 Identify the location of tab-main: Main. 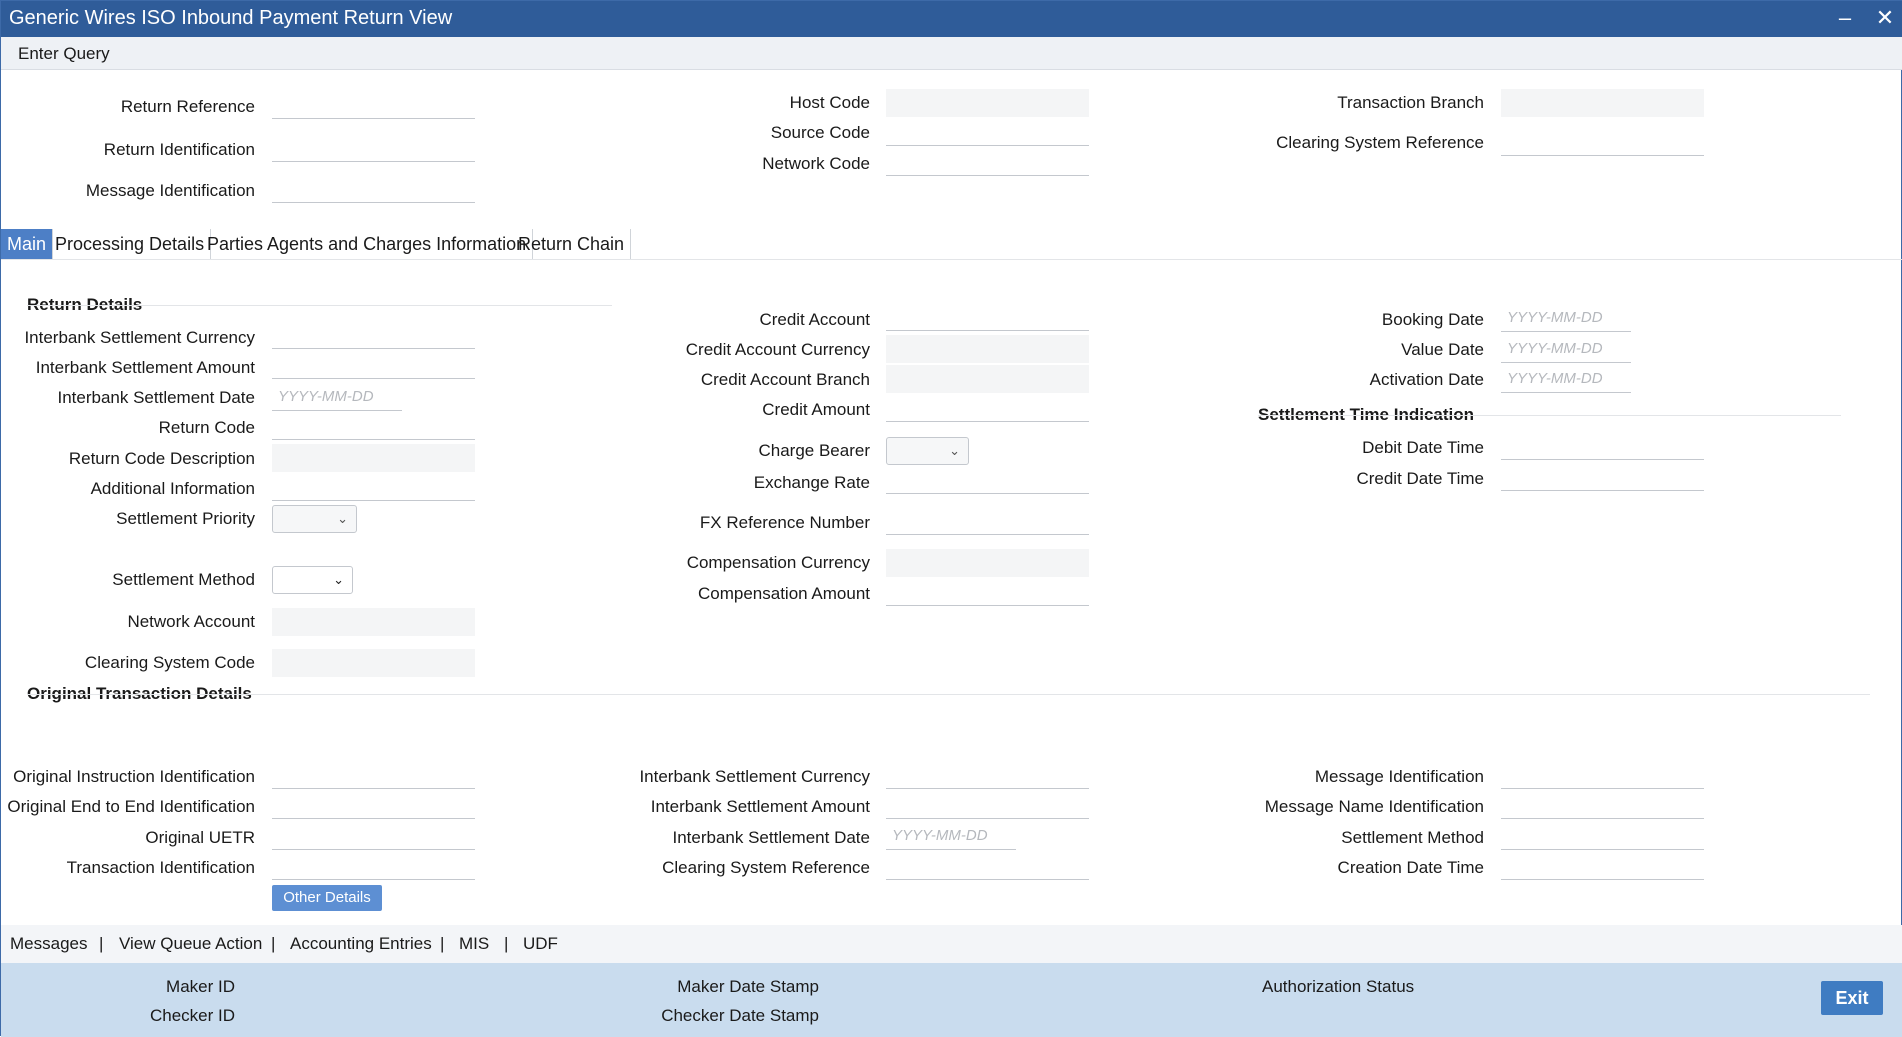
(27, 244).